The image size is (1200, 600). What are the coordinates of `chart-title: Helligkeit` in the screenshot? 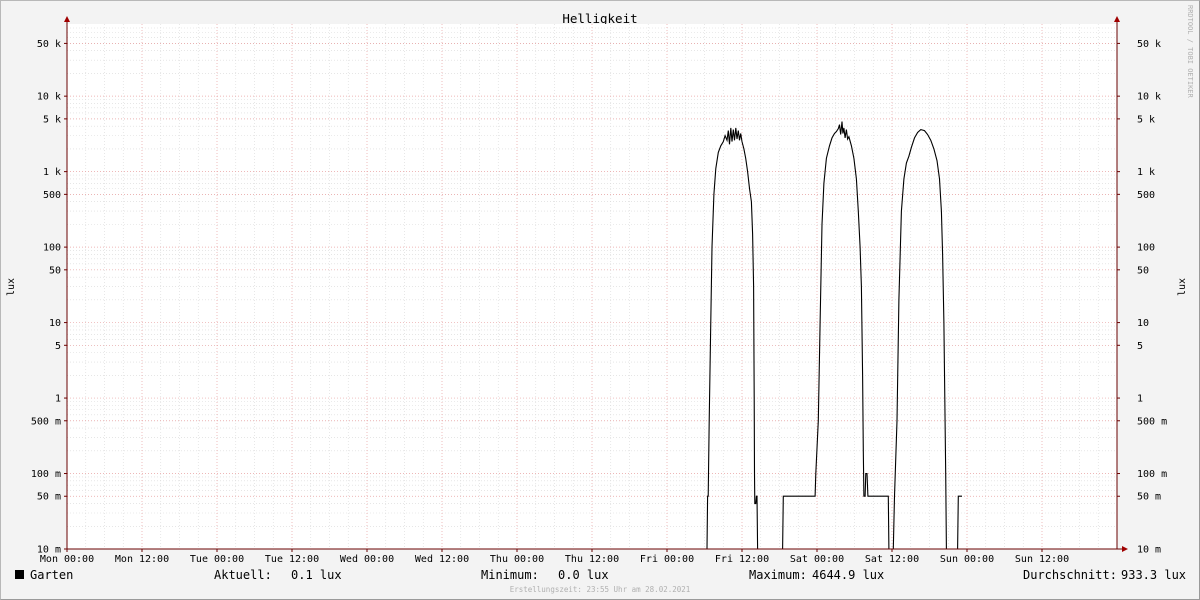 It's located at (599, 18).